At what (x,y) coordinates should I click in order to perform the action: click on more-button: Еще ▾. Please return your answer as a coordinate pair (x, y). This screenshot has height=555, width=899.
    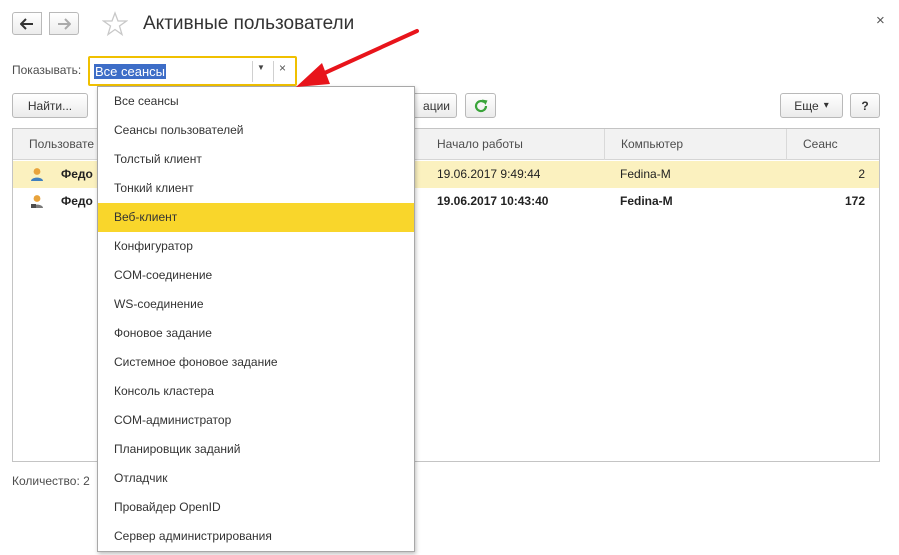
    Looking at the image, I should click on (811, 105).